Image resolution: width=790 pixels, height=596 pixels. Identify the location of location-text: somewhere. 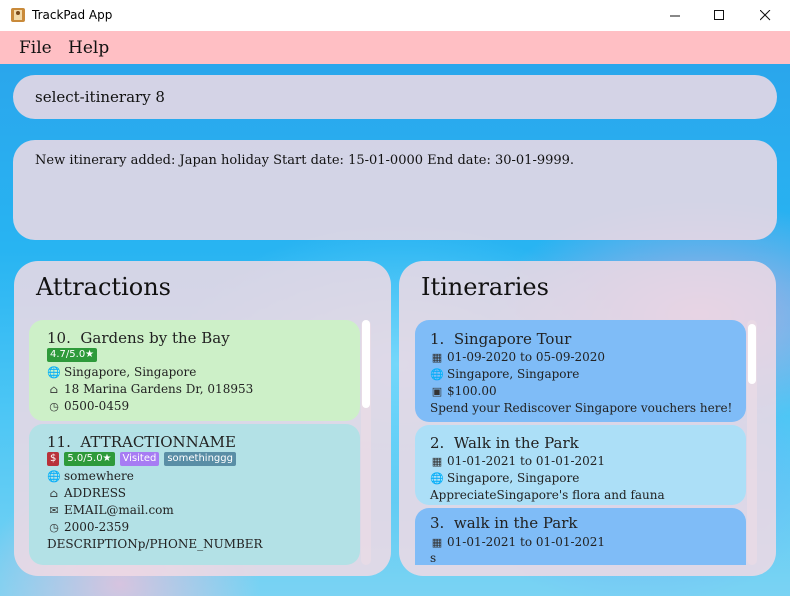
(99, 476).